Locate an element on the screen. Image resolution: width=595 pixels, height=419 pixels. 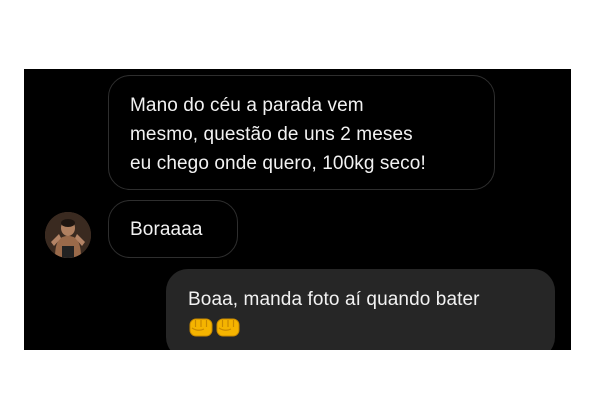
emoji-row is located at coordinates (362, 327).